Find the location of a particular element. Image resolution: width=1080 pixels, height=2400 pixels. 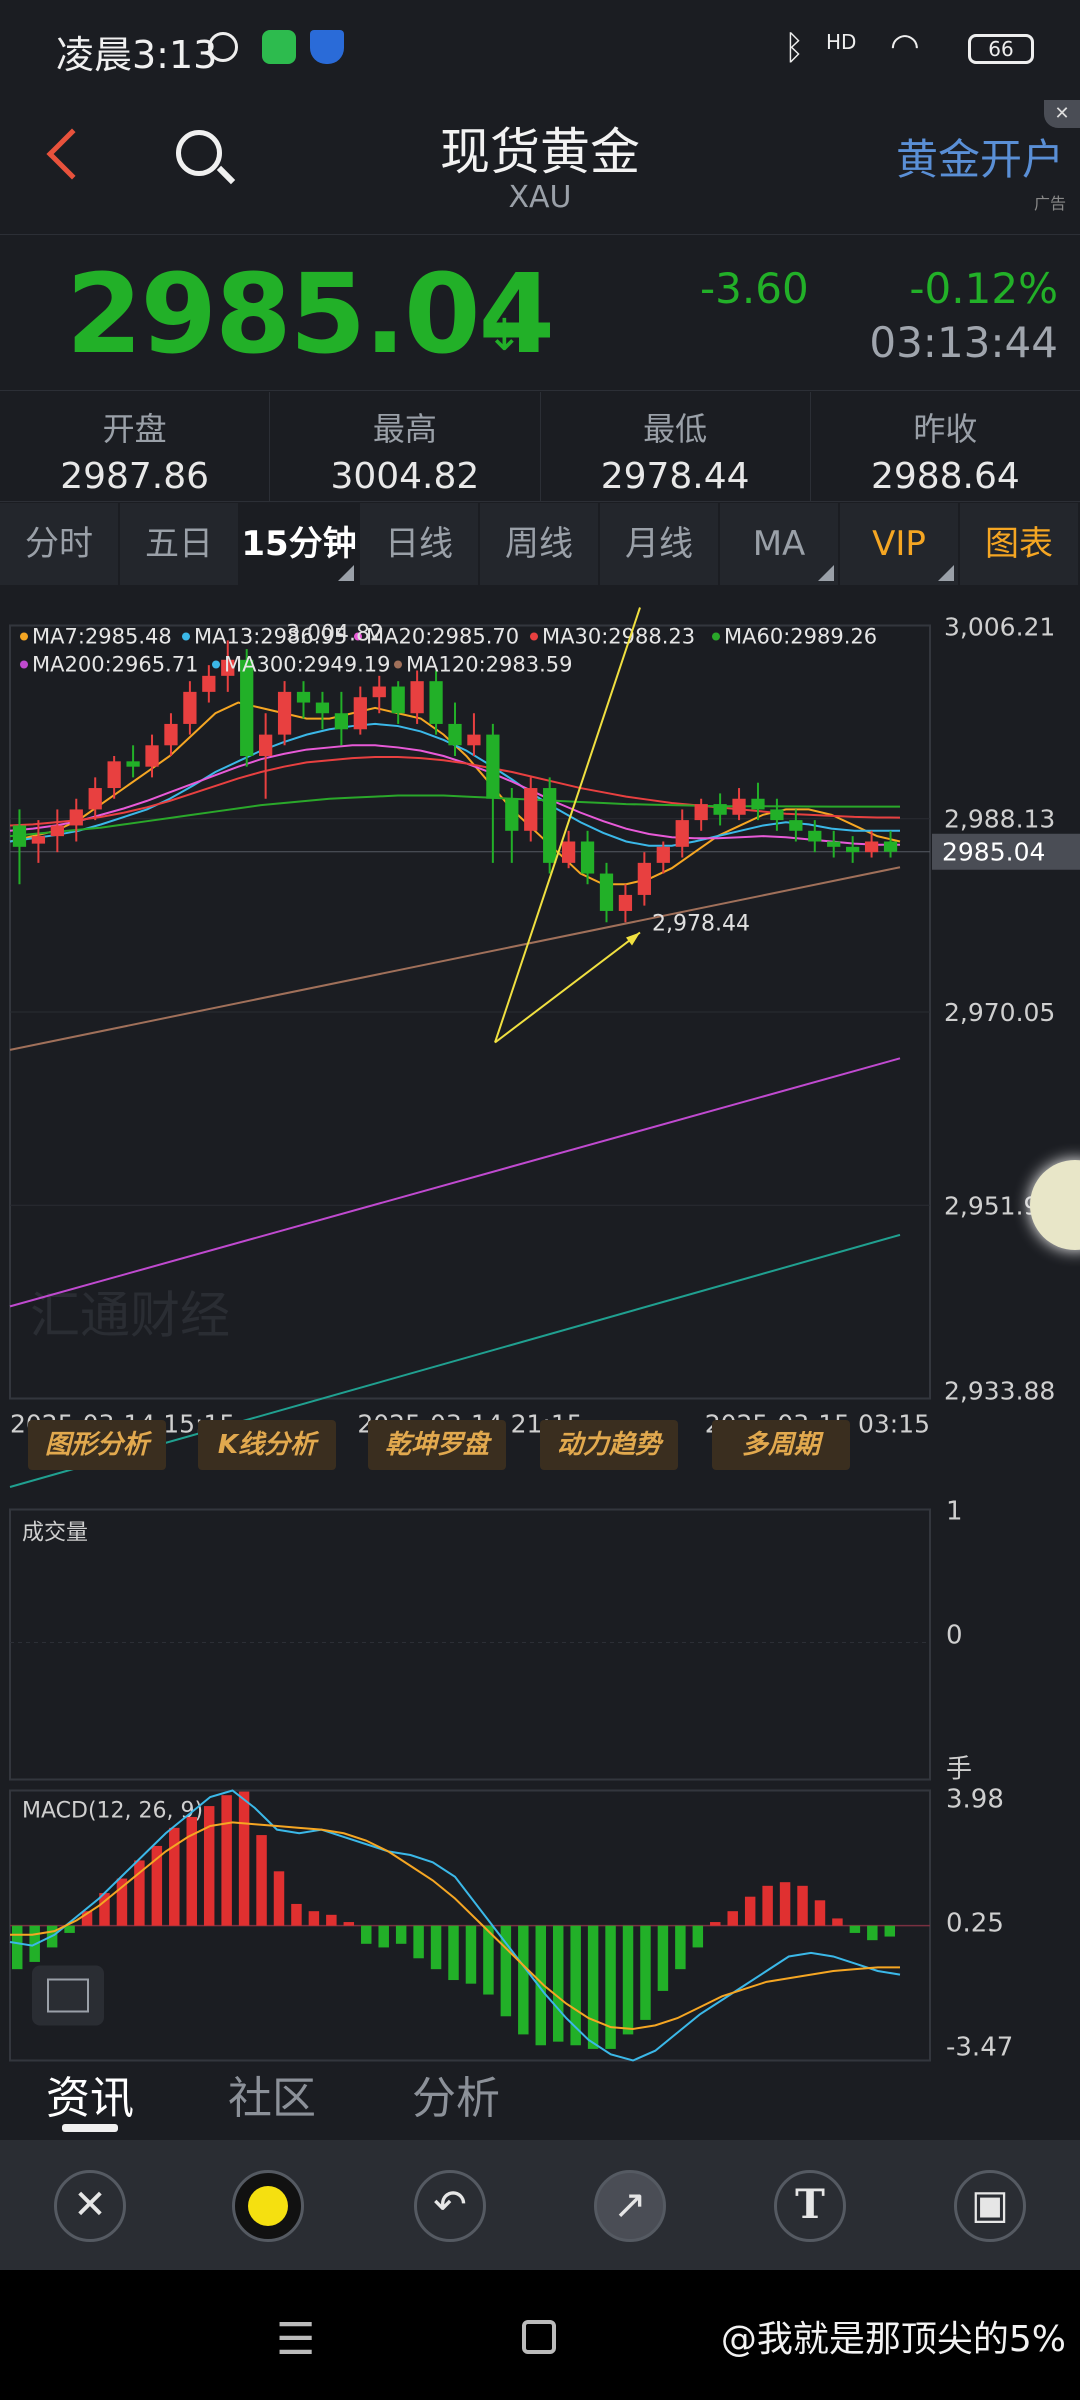

tab-community: 社区 is located at coordinates (272, 2094).